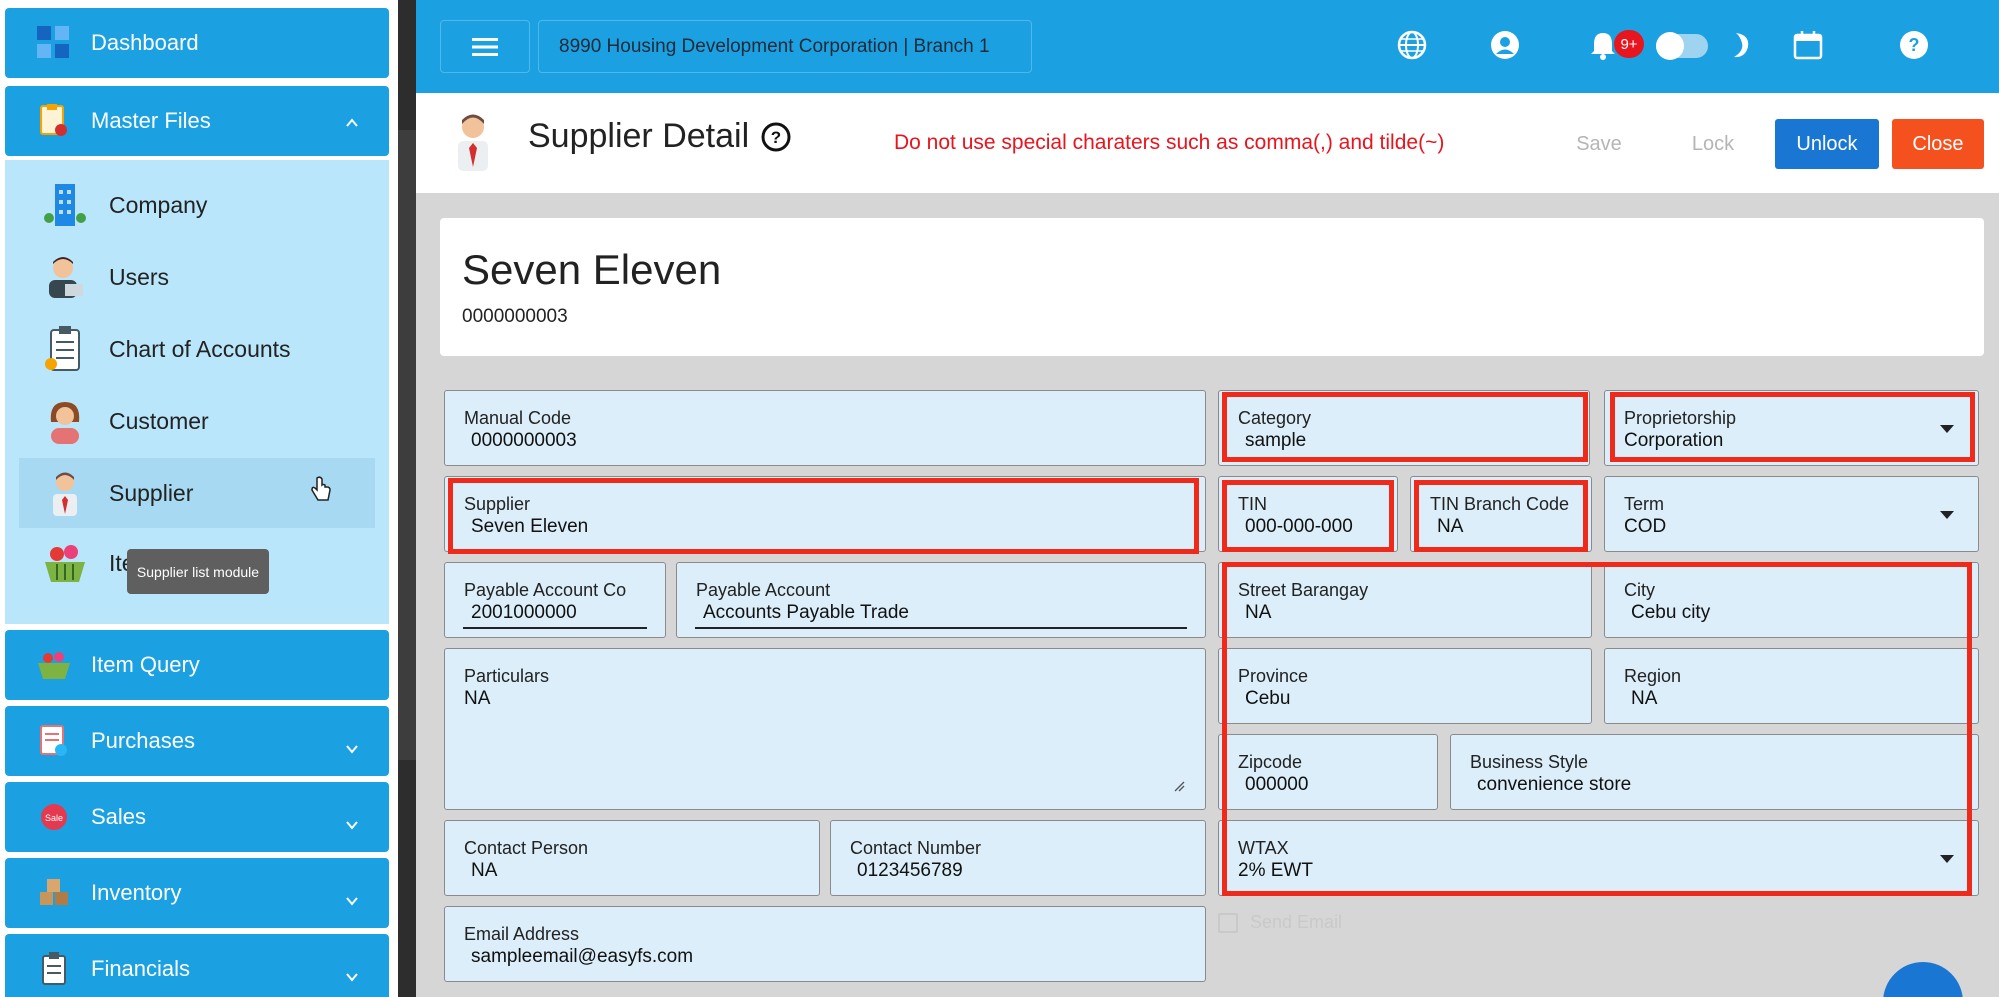 This screenshot has height=997, width=1999. I want to click on term-select: Term COD, so click(1791, 514).